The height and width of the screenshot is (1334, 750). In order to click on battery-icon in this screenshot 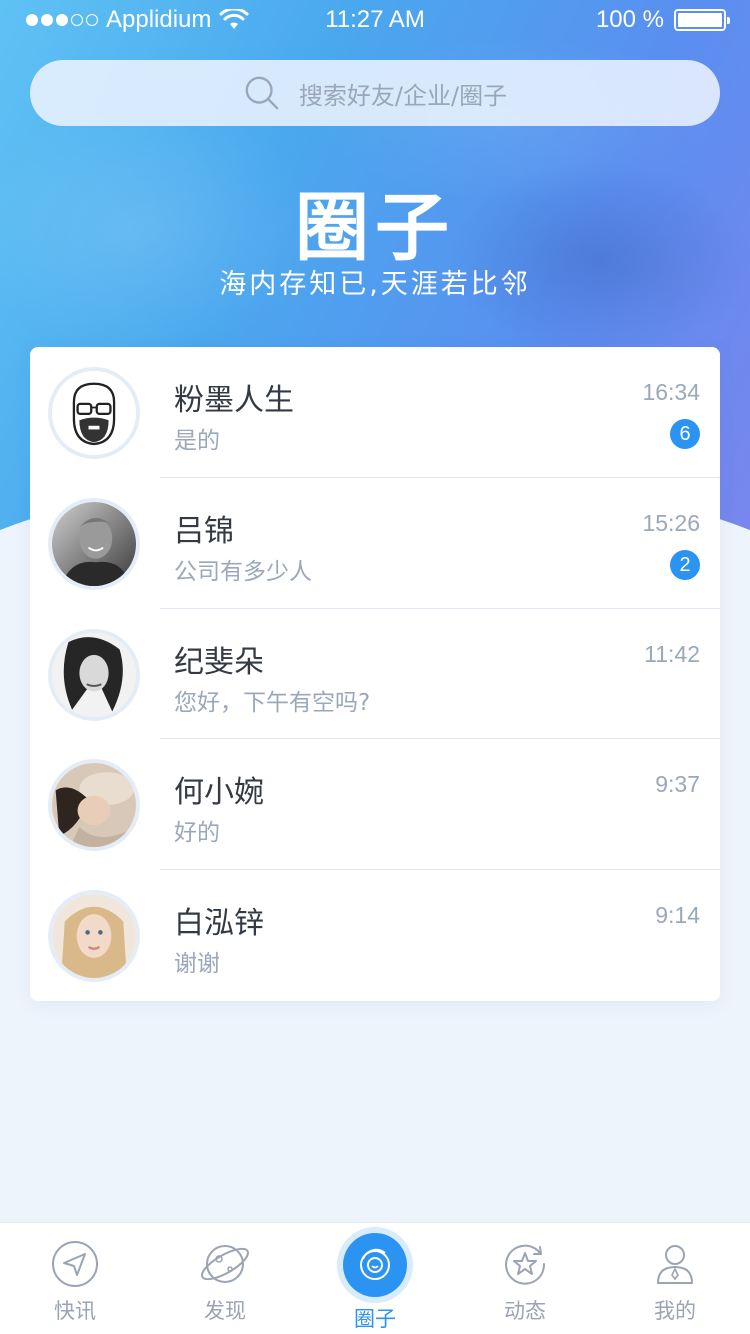, I will do `click(702, 20)`.